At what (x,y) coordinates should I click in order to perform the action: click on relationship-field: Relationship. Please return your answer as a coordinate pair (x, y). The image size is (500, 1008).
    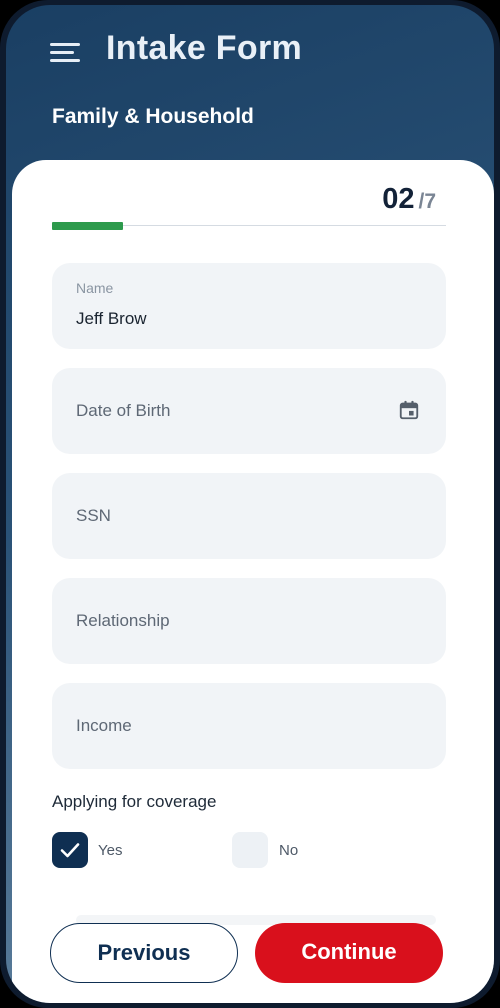
    Looking at the image, I should click on (249, 621).